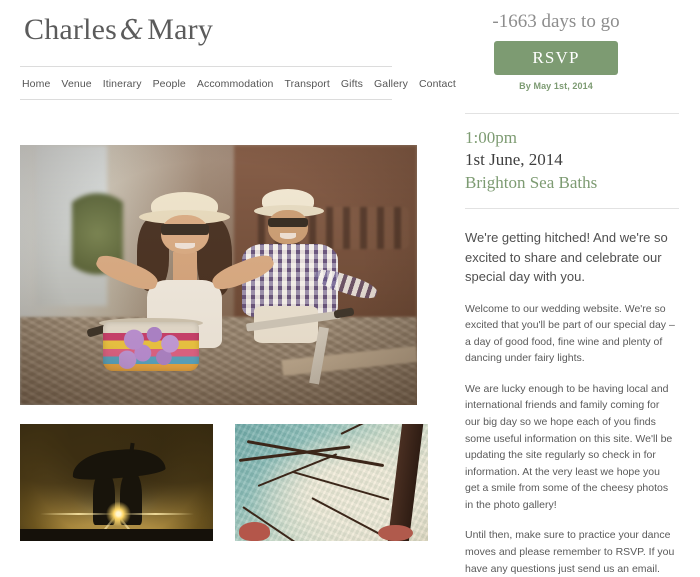 Image resolution: width=700 pixels, height=577 pixels. Describe the element at coordinates (132, 30) in the screenshot. I see `ampersand-glyph: &` at that location.